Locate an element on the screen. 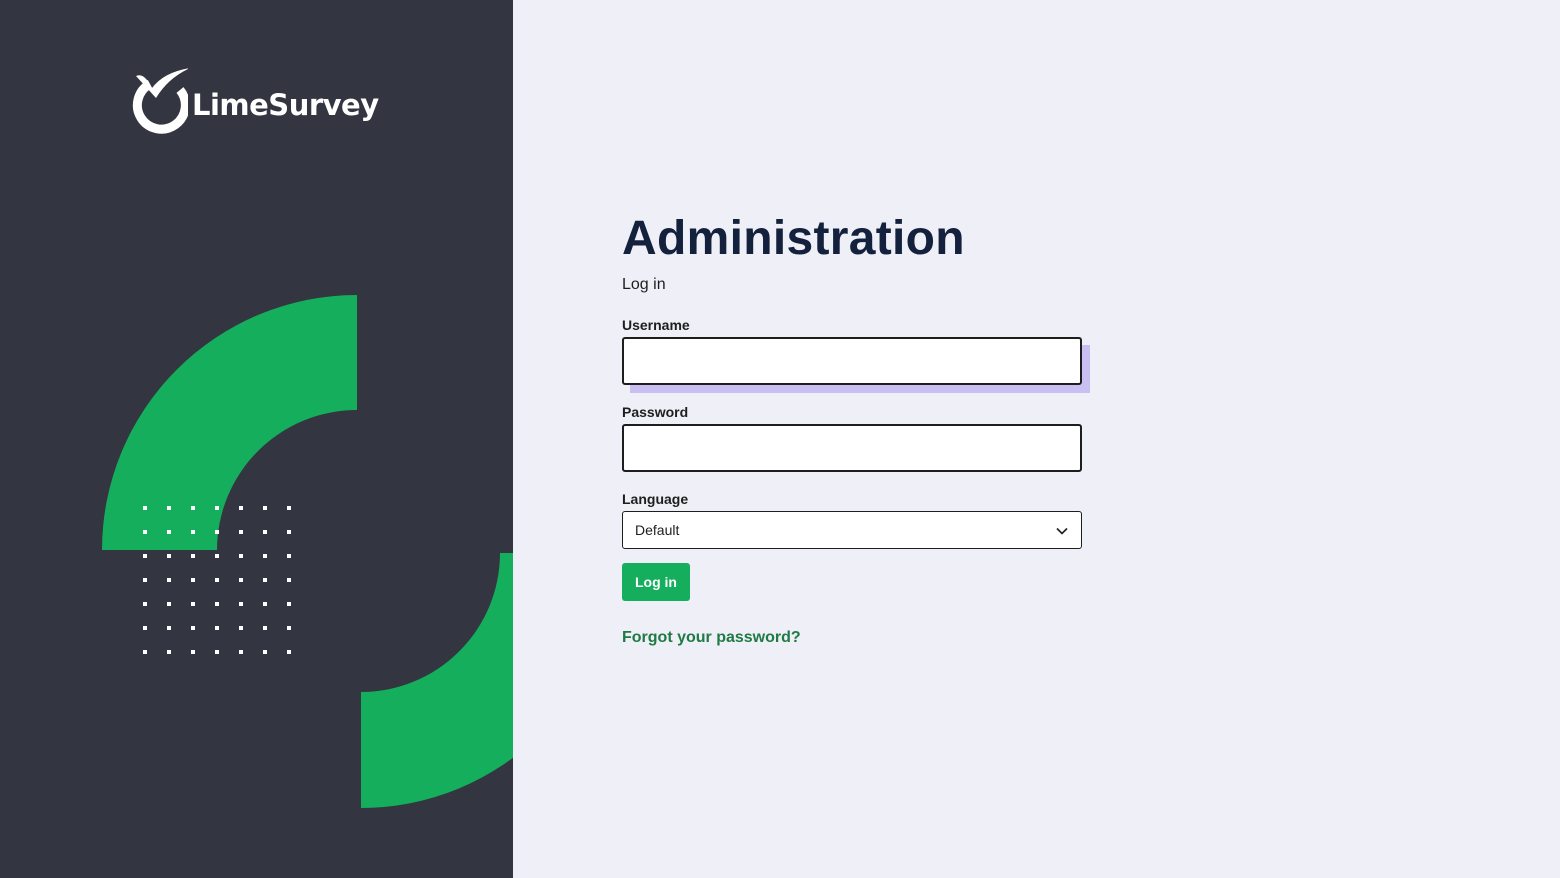 The image size is (1560, 878). username-field-wrap is located at coordinates (856, 365).